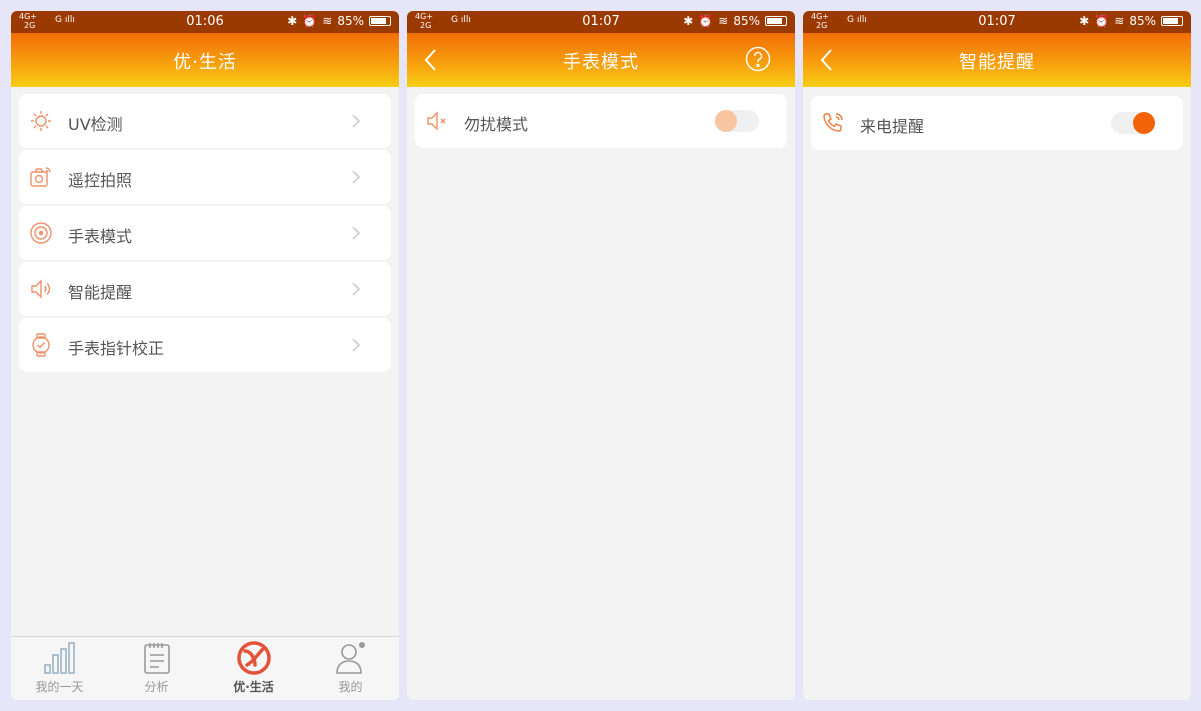 The image size is (1201, 711). What do you see at coordinates (205, 177) in the screenshot?
I see `menu-item-remote-photo: 遥控拍照` at bounding box center [205, 177].